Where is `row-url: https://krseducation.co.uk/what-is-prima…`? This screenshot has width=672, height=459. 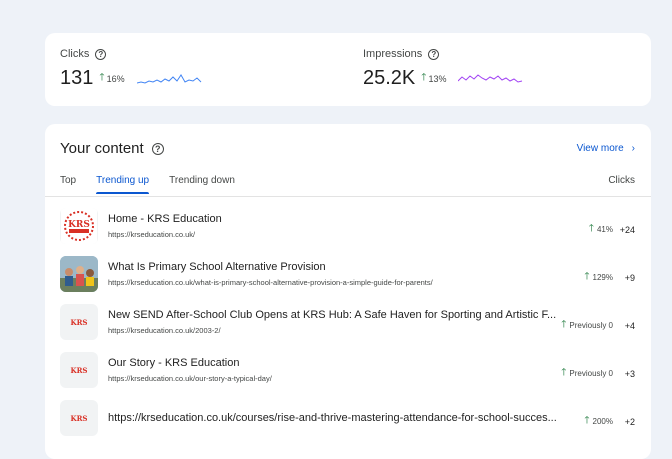
row-url: https://krseducation.co.uk/what-is-prima… is located at coordinates (270, 282).